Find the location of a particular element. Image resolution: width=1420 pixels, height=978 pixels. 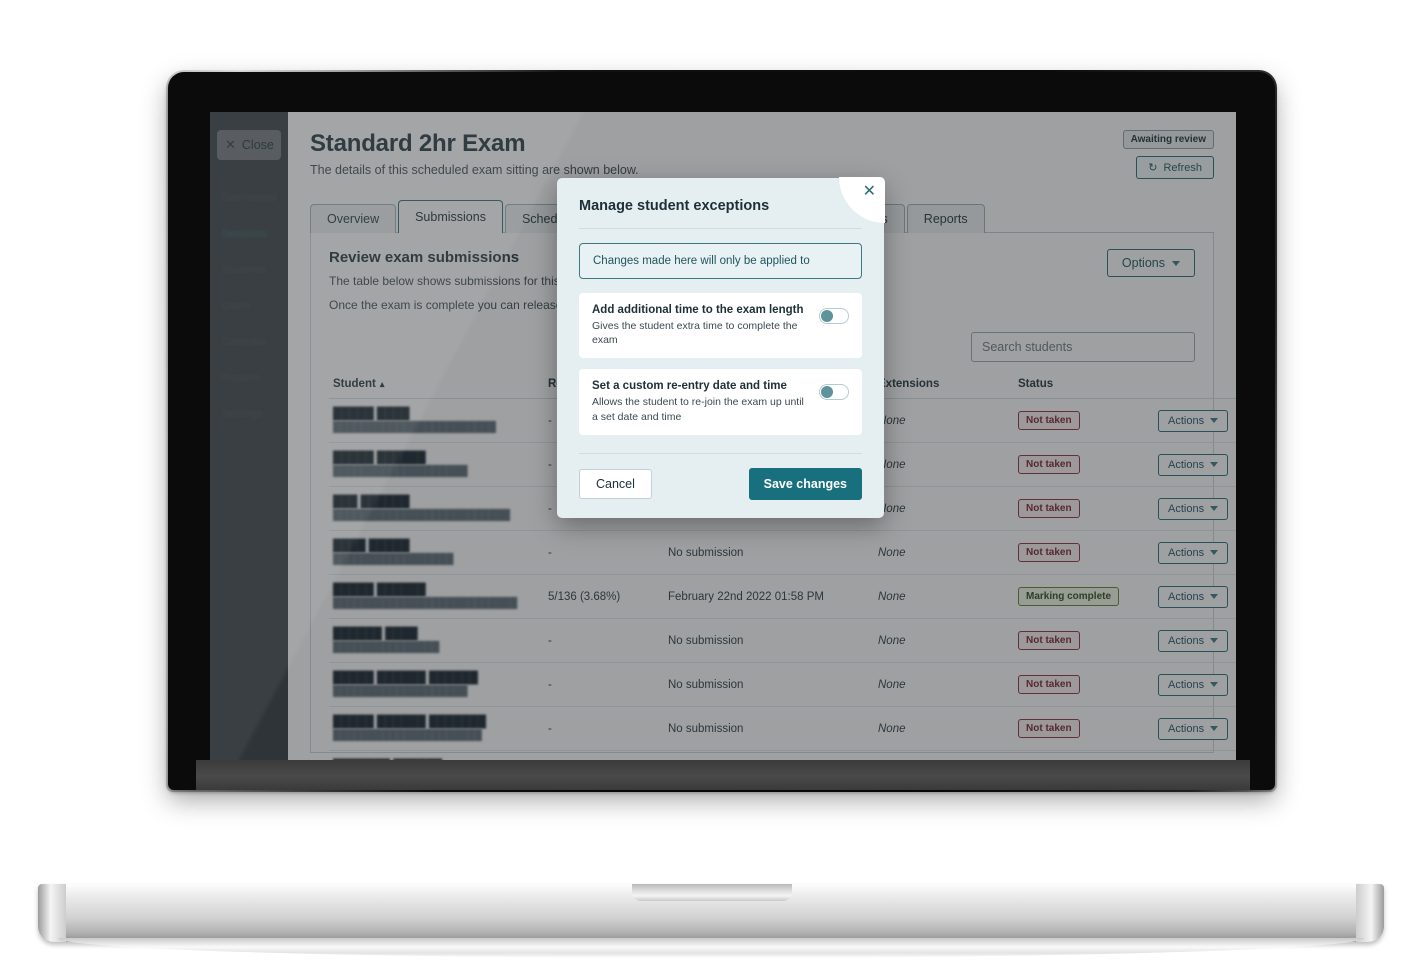

save-changes-button: Save changes is located at coordinates (805, 483).